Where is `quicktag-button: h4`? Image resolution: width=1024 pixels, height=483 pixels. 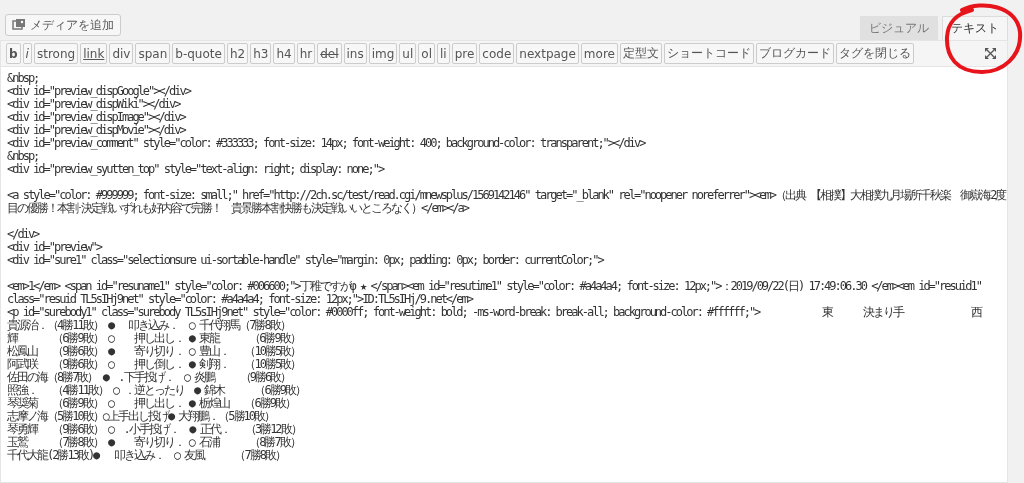
quicktag-button: h4 is located at coordinates (284, 53).